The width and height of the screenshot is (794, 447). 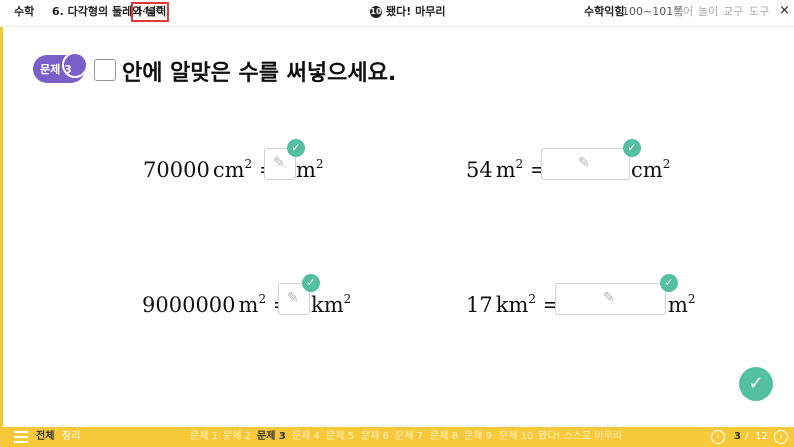 What do you see at coordinates (176, 170) in the screenshot?
I see `equation-1-value: 70000` at bounding box center [176, 170].